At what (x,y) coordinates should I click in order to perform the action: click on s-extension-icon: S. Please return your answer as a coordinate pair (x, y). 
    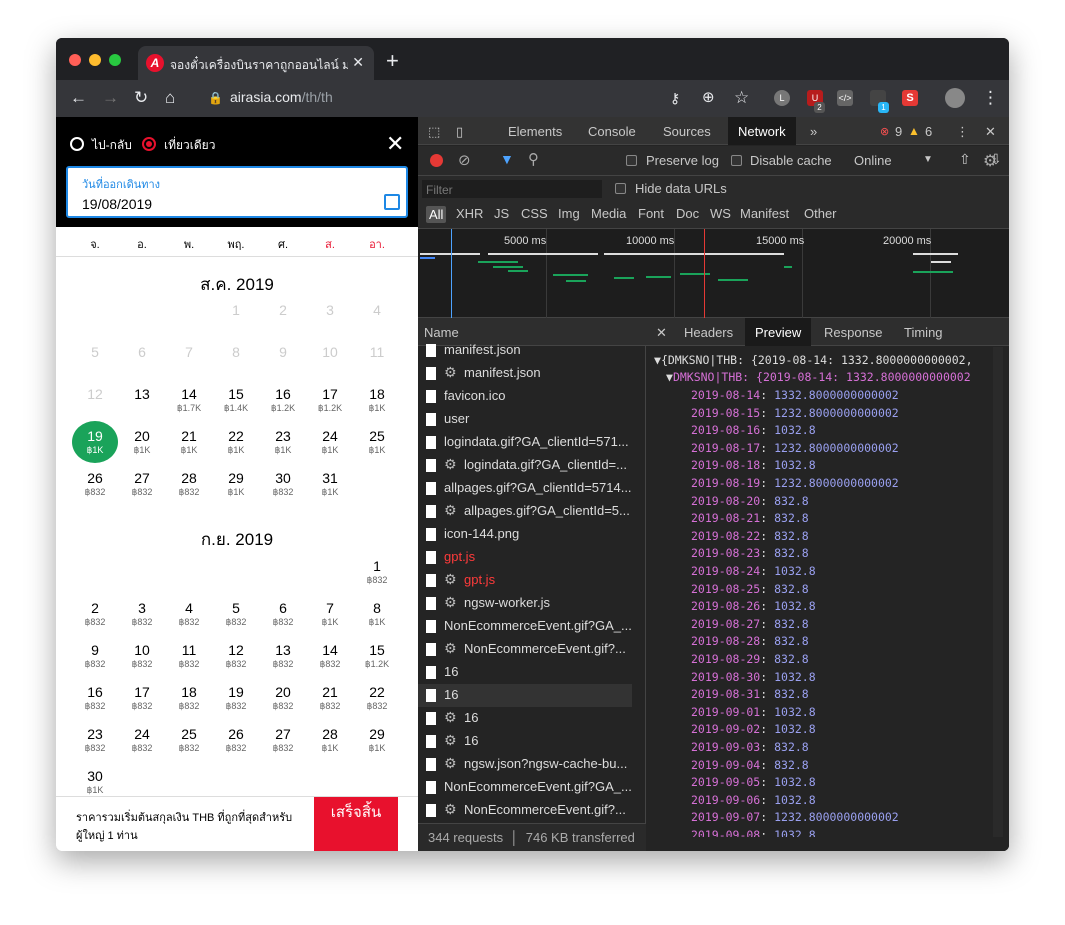
    Looking at the image, I should click on (910, 98).